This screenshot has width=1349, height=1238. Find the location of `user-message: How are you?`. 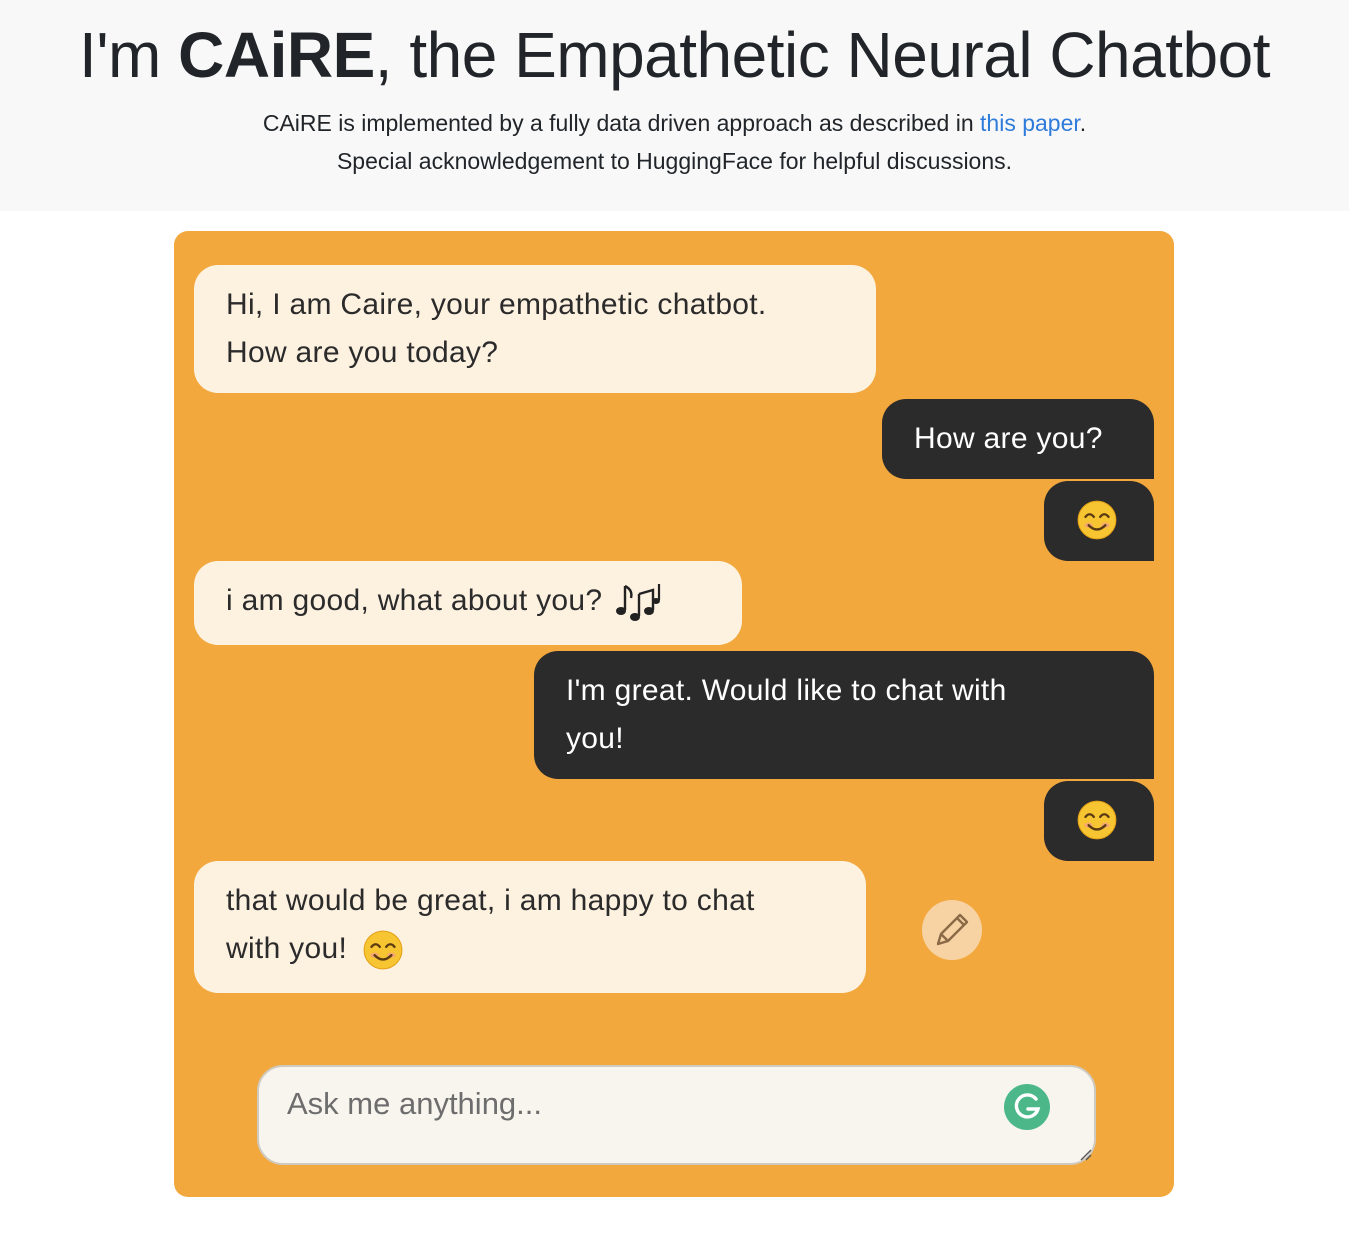

user-message: How are you? is located at coordinates (1018, 439).